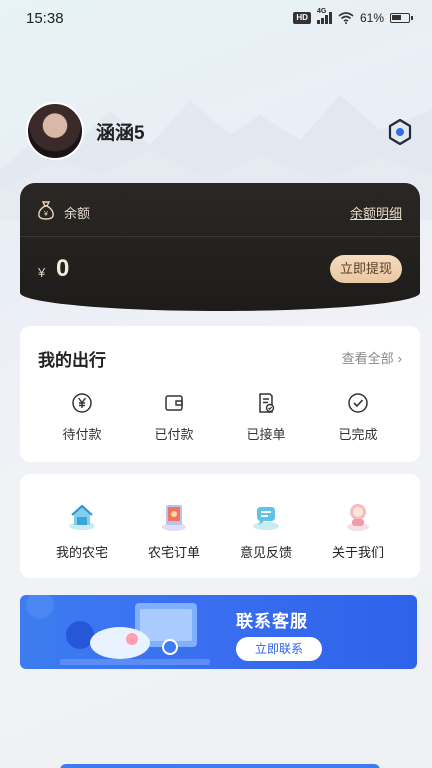 Image resolution: width=432 pixels, height=768 pixels. Describe the element at coordinates (216, 18) in the screenshot. I see `status-bar: 15:38 HD 4G 61%` at that location.